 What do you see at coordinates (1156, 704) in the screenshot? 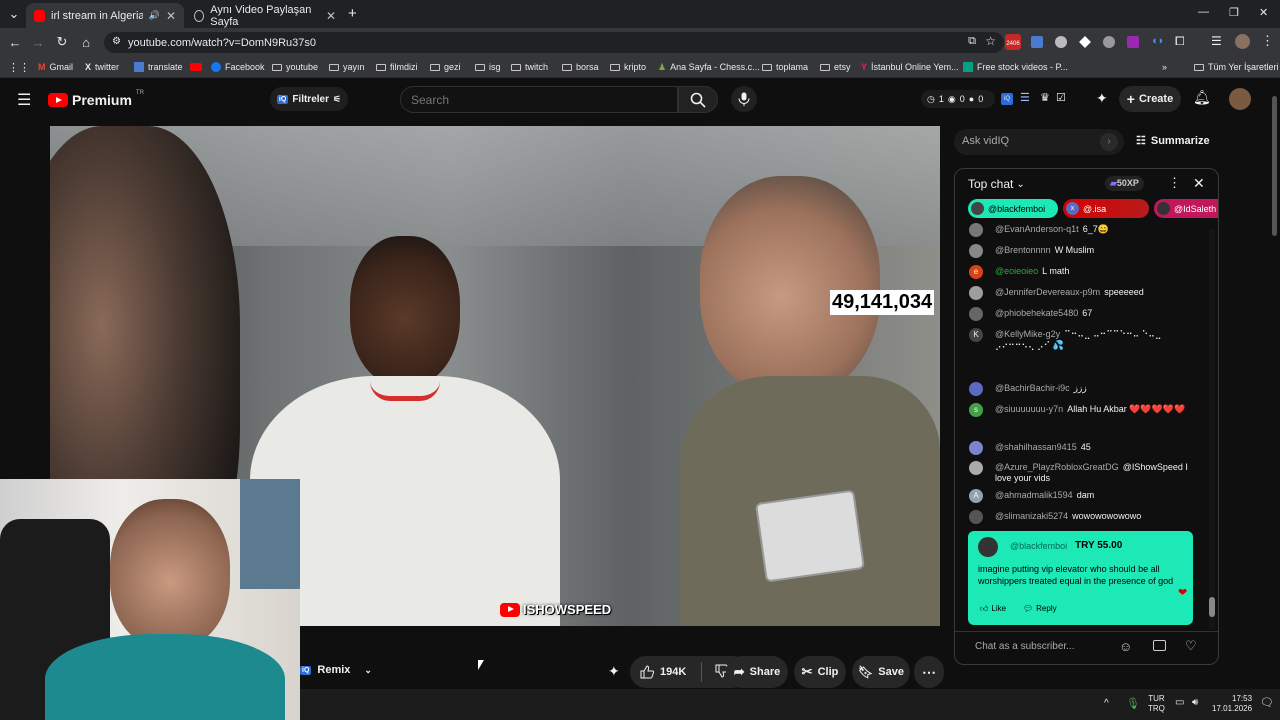
I see `language-indicator: TUR TRQ` at bounding box center [1156, 704].